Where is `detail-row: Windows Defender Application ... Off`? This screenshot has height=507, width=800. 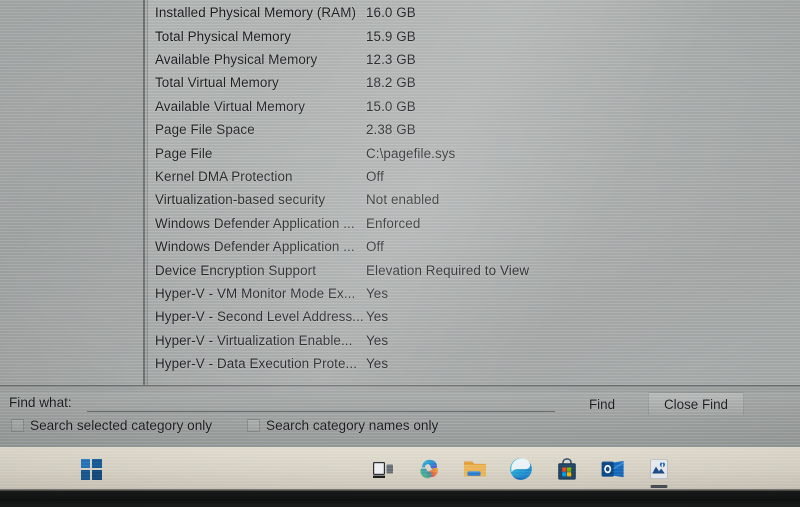 detail-row: Windows Defender Application ... Off is located at coordinates (474, 246).